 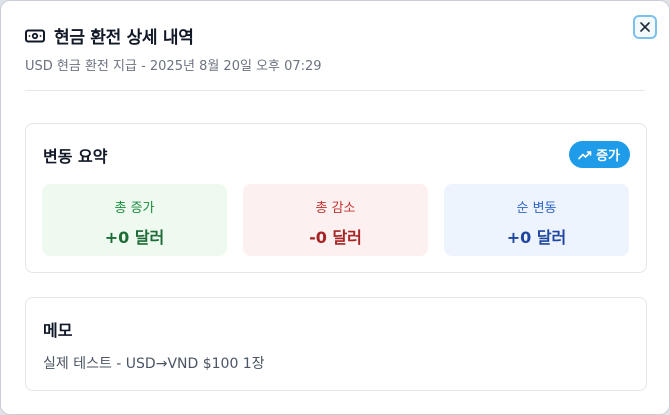 What do you see at coordinates (536, 208) in the screenshot?
I see `net-change-label: 순 변동` at bounding box center [536, 208].